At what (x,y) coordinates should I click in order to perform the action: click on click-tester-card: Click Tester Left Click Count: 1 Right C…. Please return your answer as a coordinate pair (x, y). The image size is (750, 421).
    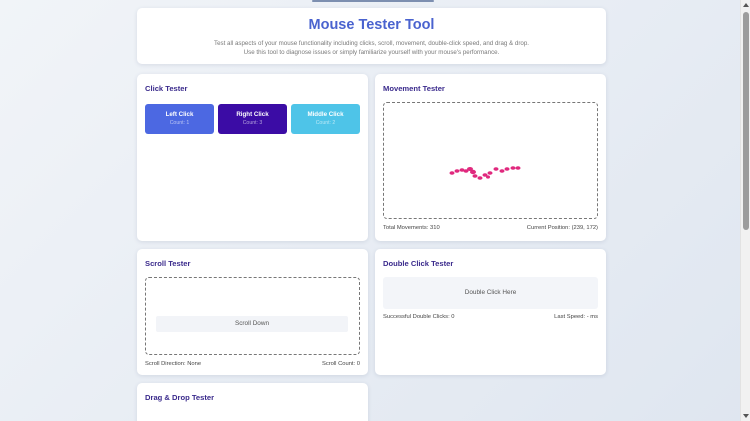
    Looking at the image, I should click on (252, 157).